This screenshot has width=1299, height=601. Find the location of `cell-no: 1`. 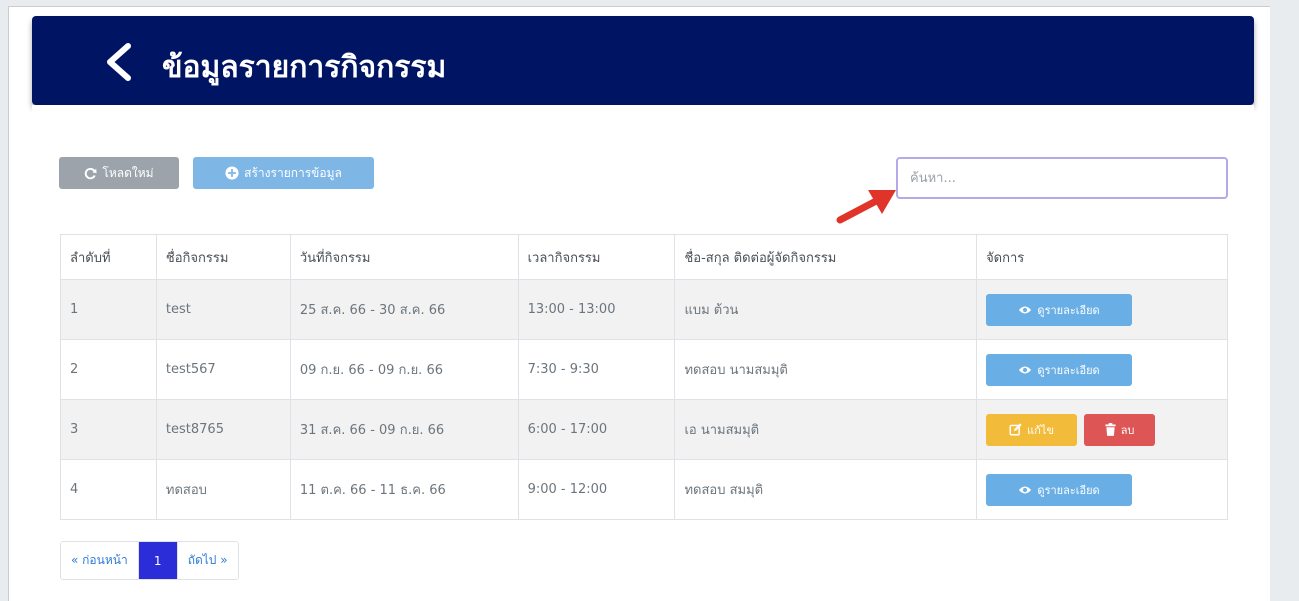

cell-no: 1 is located at coordinates (108, 309).